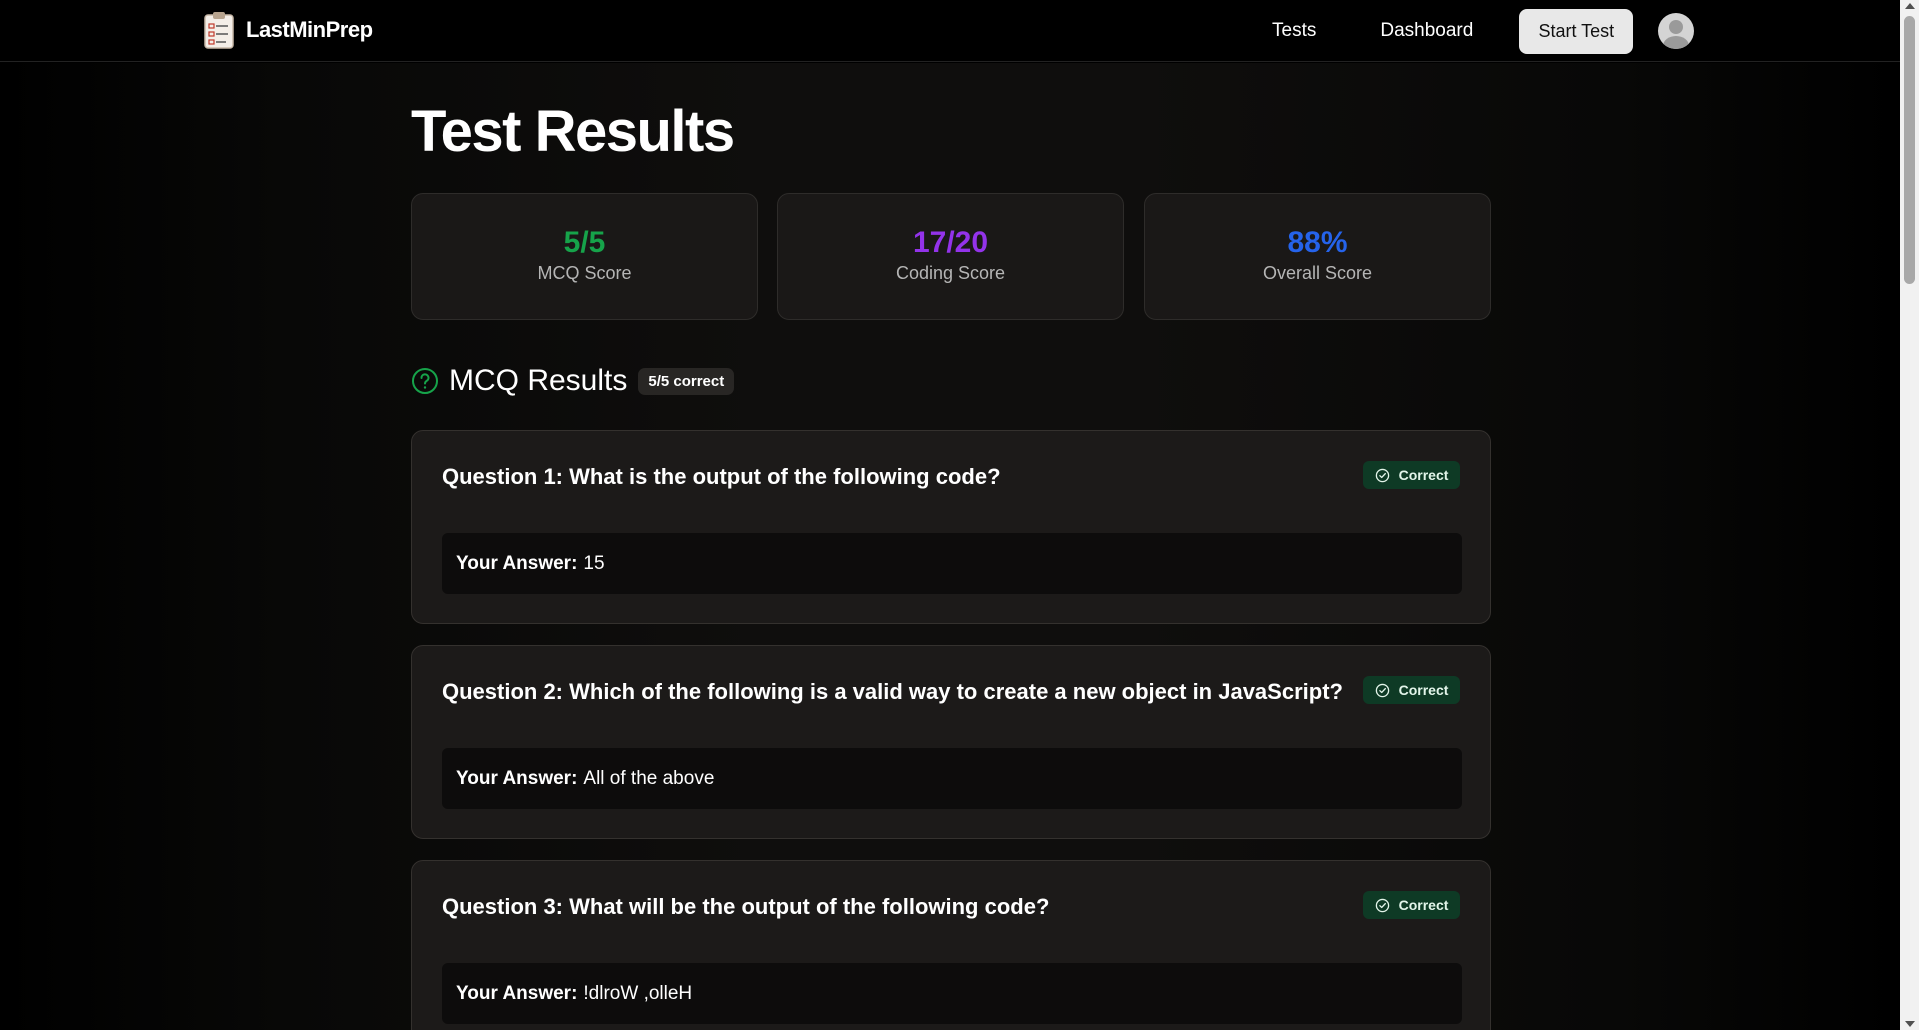 The width and height of the screenshot is (1919, 1030). What do you see at coordinates (1483, 31) in the screenshot?
I see `nav-links: Tests Dashboard Start Test` at bounding box center [1483, 31].